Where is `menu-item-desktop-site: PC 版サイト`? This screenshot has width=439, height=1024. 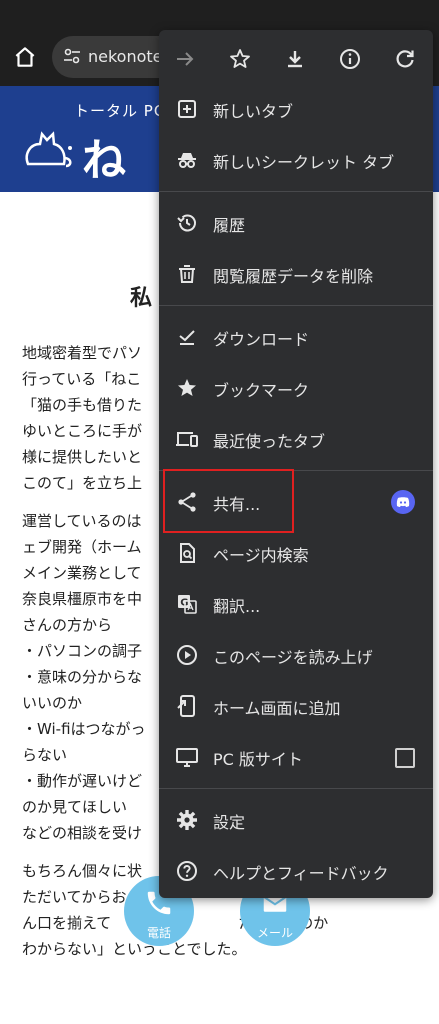
menu-item-desktop-site: PC 版サイト is located at coordinates (296, 757).